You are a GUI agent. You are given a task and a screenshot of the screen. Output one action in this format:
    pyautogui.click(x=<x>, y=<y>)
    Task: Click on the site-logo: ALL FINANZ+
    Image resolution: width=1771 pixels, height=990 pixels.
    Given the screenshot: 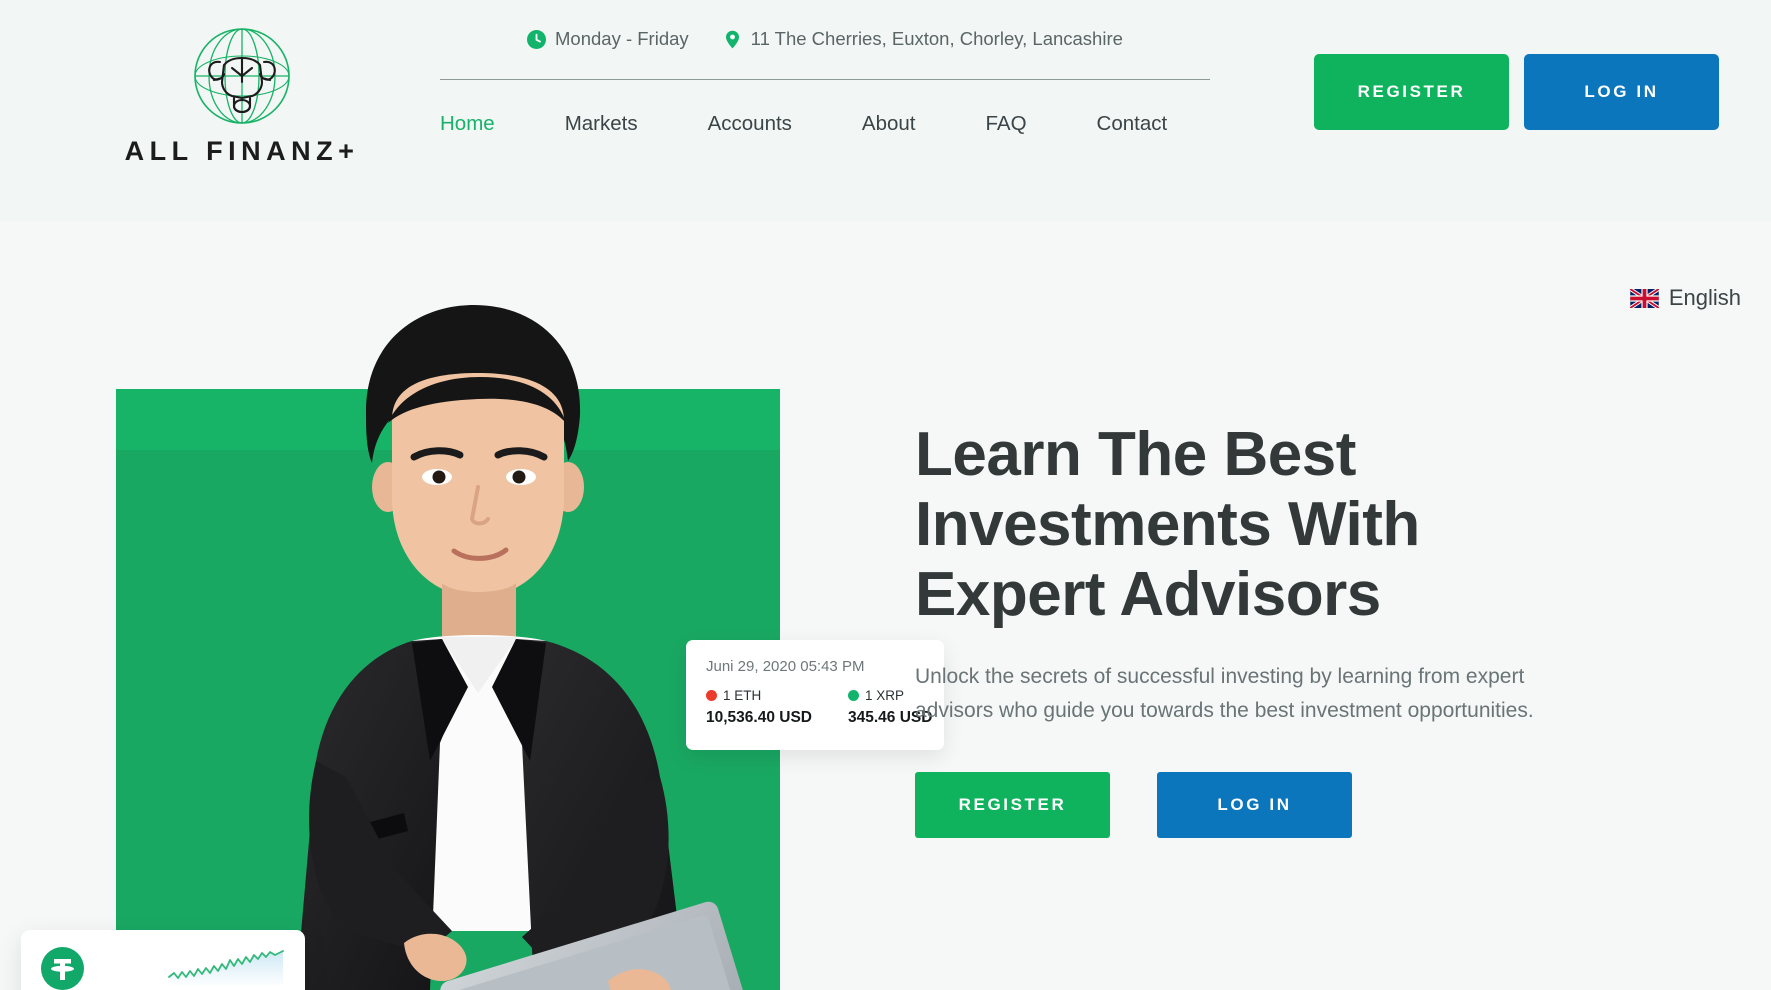 What is the action you would take?
    pyautogui.click(x=242, y=99)
    